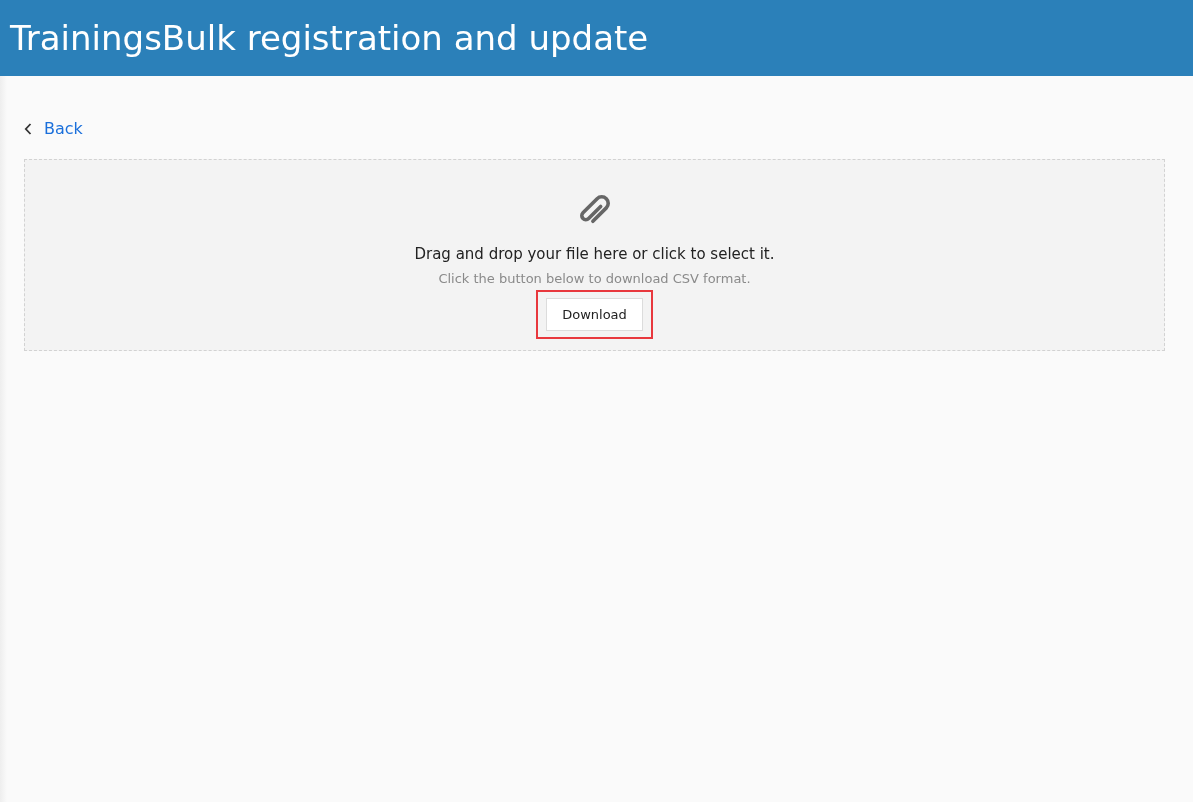  I want to click on csv-hint: Click the button below to download CSV format., so click(594, 278).